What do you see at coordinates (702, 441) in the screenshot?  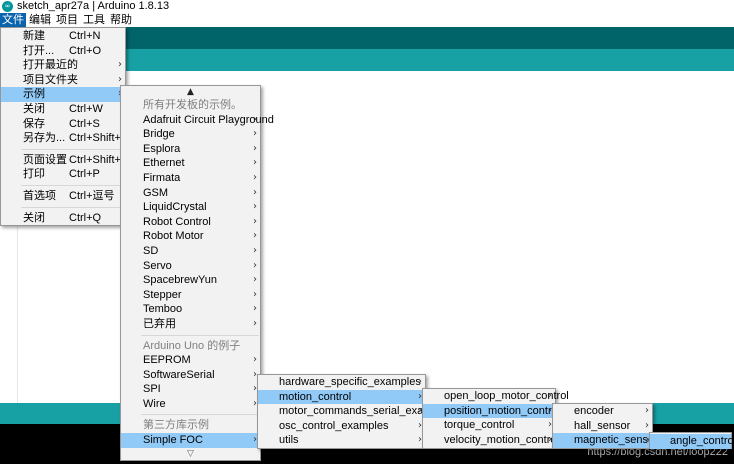 I see `menu-item-label: angle_control` at bounding box center [702, 441].